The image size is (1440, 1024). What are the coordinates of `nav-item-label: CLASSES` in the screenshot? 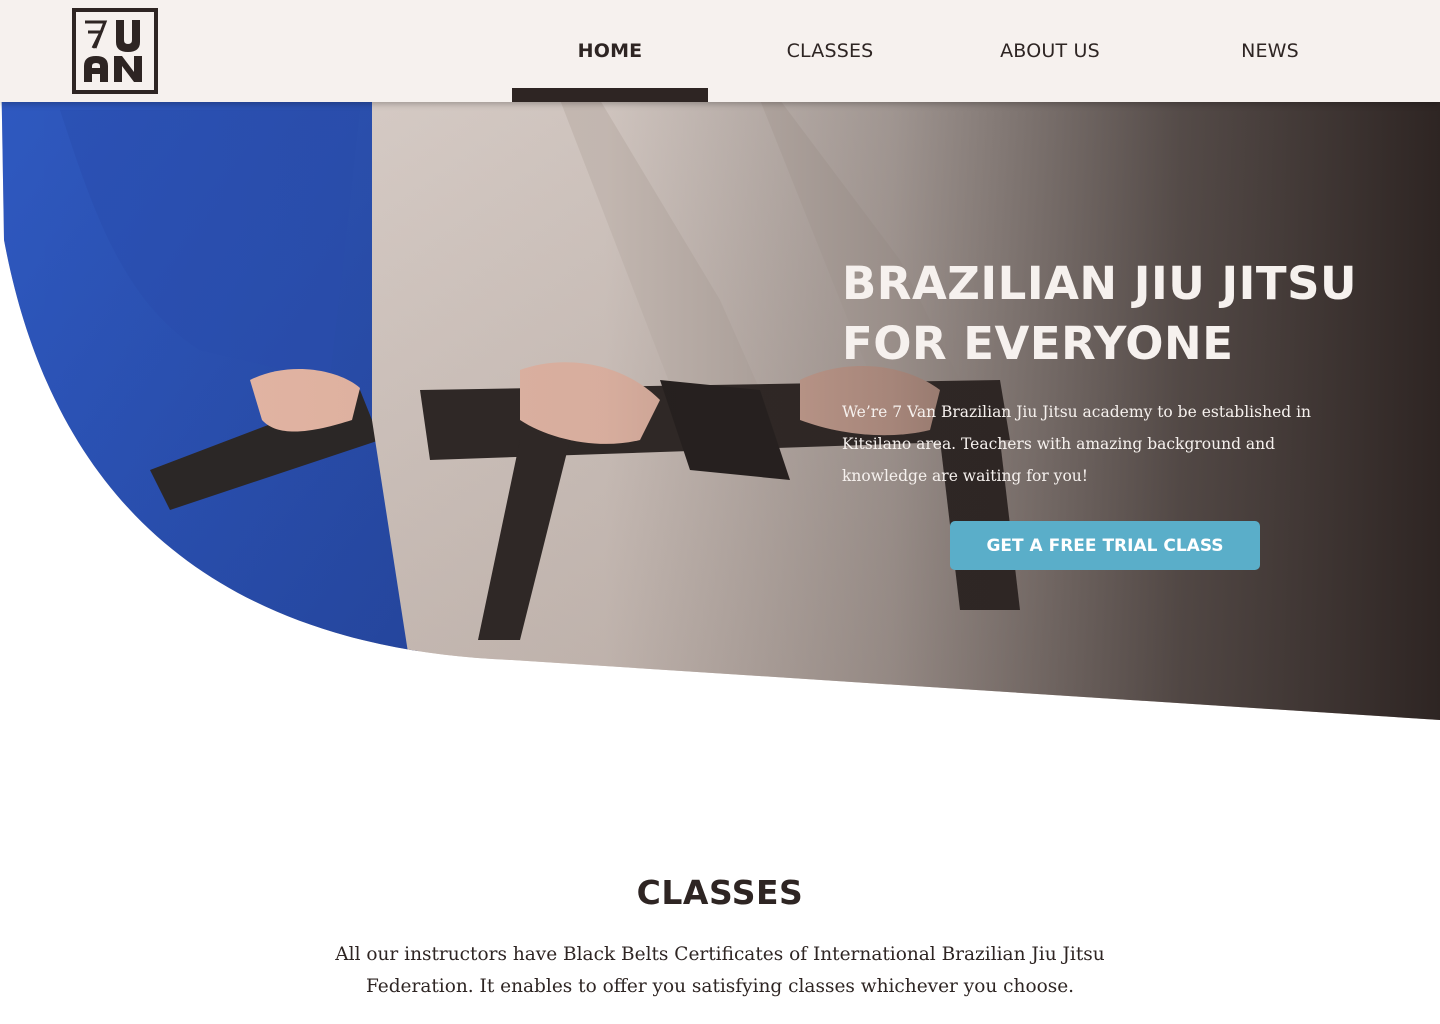 It's located at (830, 51).